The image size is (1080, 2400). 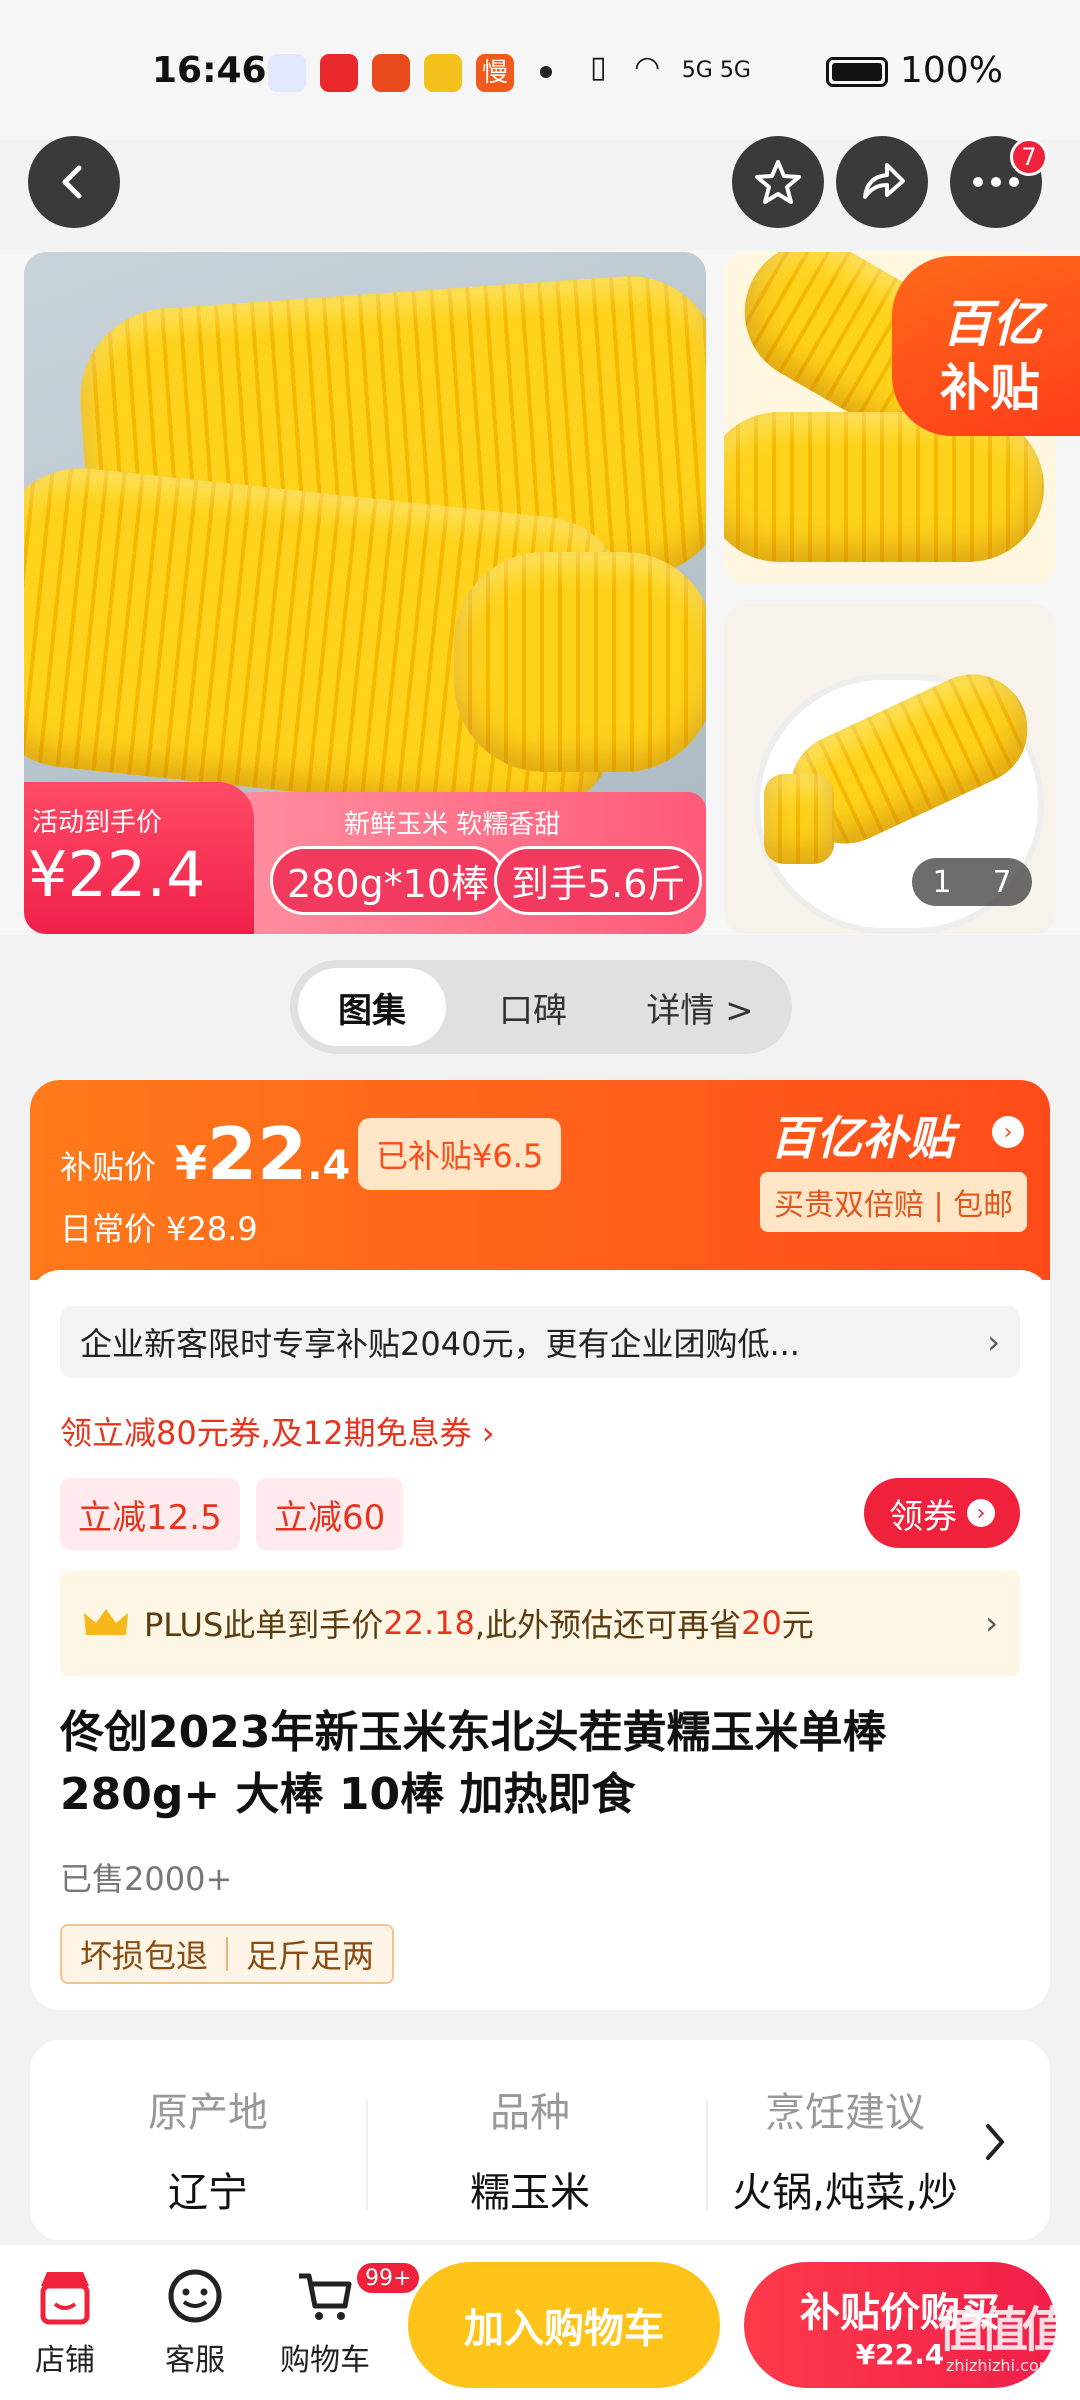 I want to click on service-tag: 足斤足两, so click(x=310, y=1956).